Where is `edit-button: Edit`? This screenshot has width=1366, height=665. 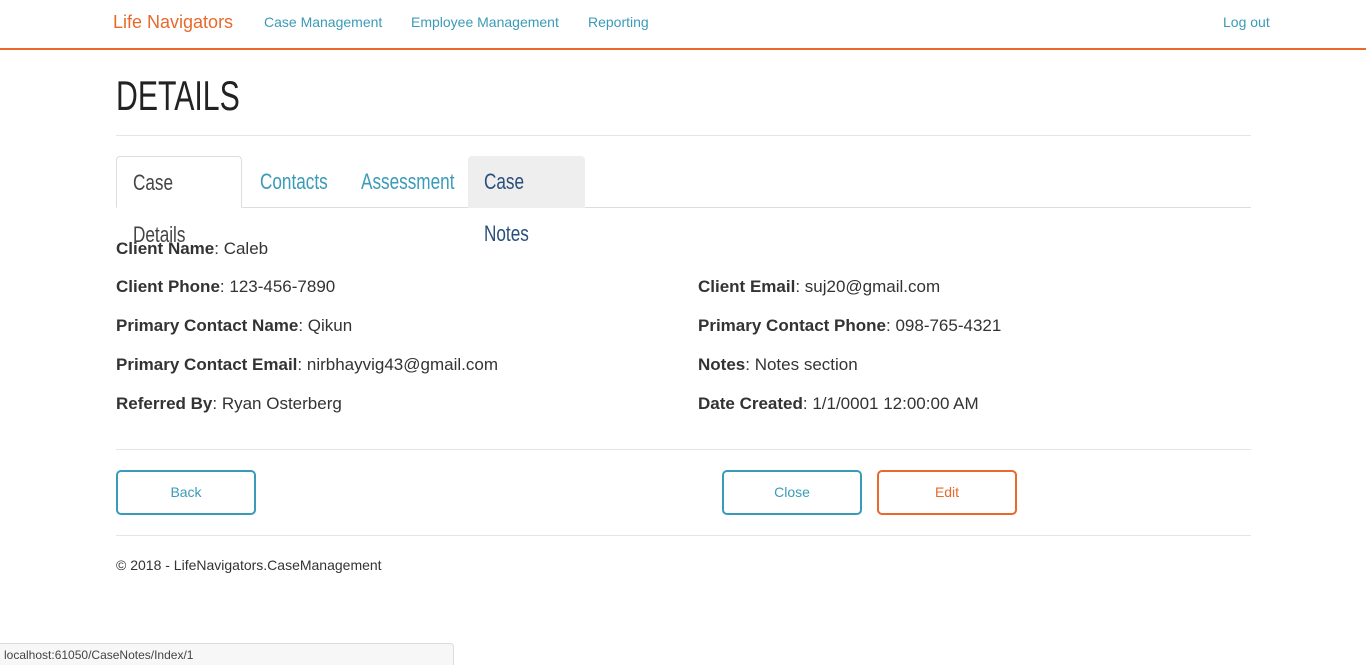
edit-button: Edit is located at coordinates (947, 492).